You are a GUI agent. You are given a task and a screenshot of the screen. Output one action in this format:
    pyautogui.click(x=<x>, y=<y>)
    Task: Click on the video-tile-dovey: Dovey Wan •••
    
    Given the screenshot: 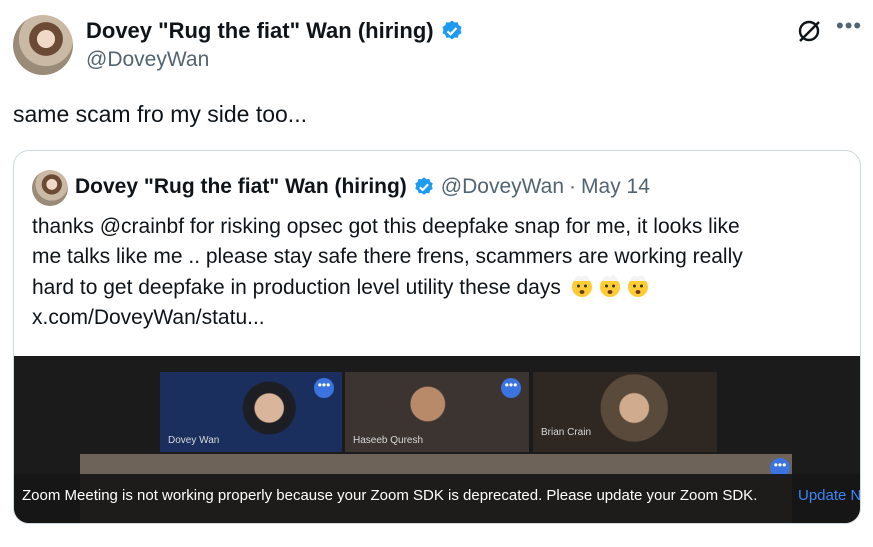 What is the action you would take?
    pyautogui.click(x=251, y=412)
    